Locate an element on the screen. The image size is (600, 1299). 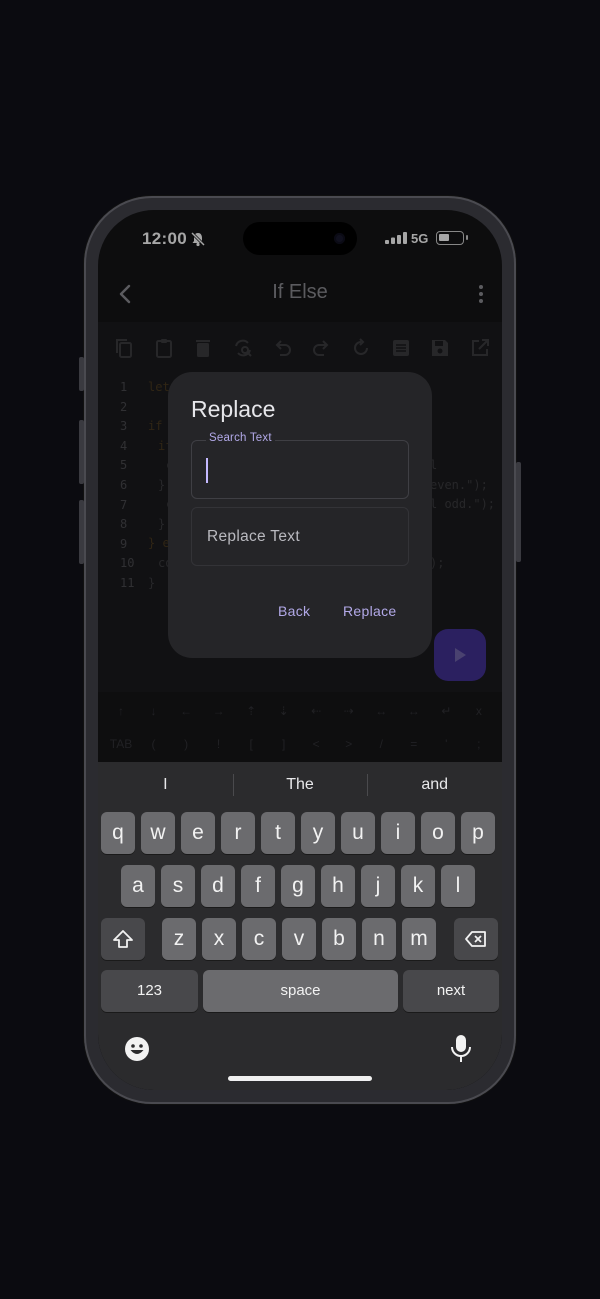
letter-key: e is located at coordinates (198, 833).